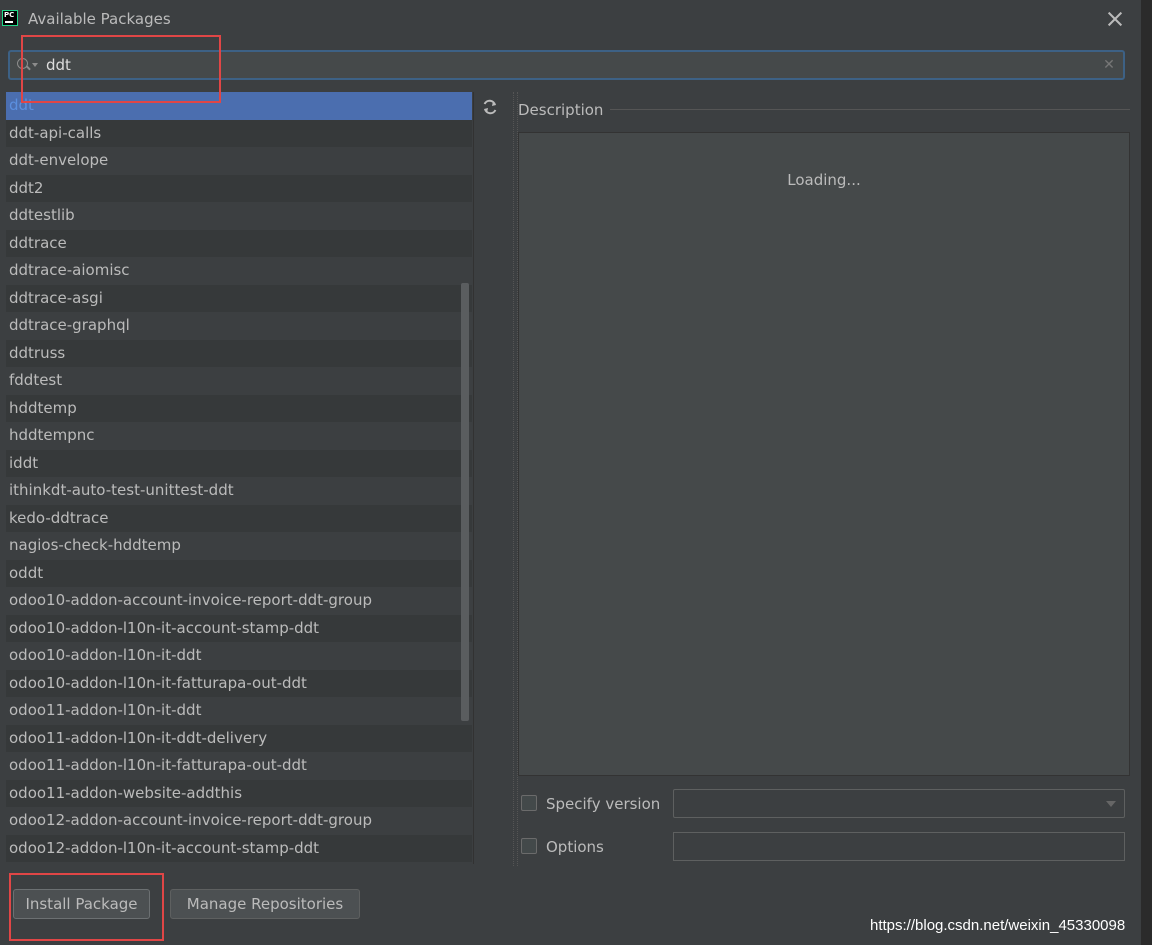 The image size is (1152, 945). What do you see at coordinates (239, 133) in the screenshot?
I see `package-list-item: ddt-api-calls` at bounding box center [239, 133].